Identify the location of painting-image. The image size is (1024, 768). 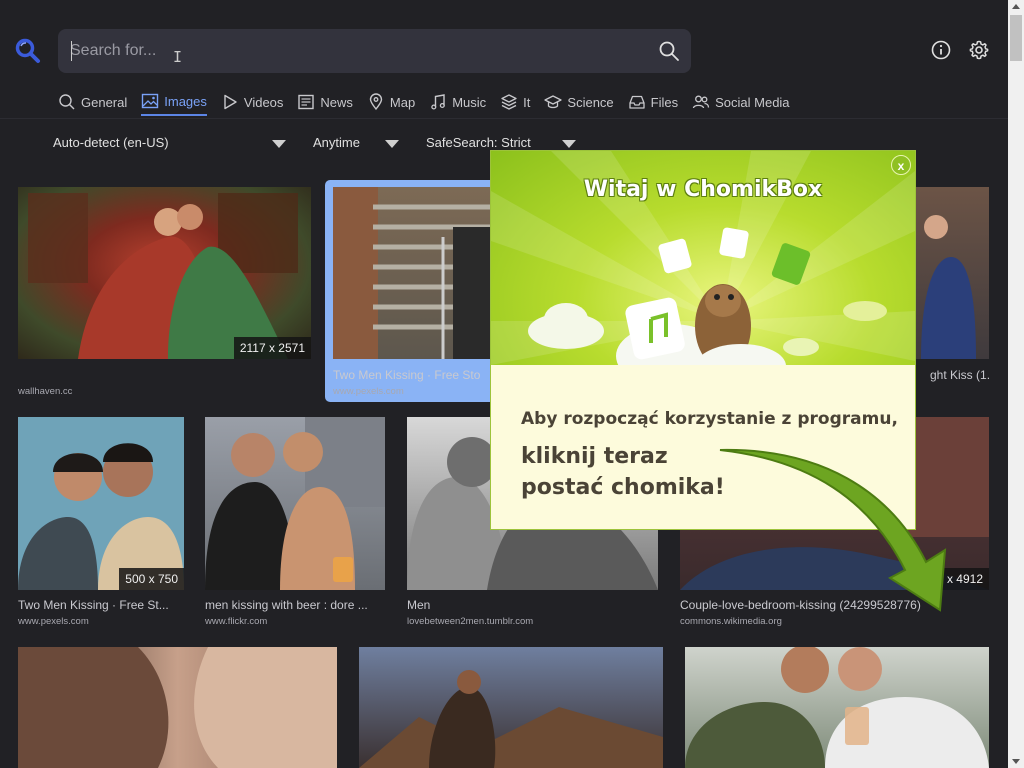
(163, 276).